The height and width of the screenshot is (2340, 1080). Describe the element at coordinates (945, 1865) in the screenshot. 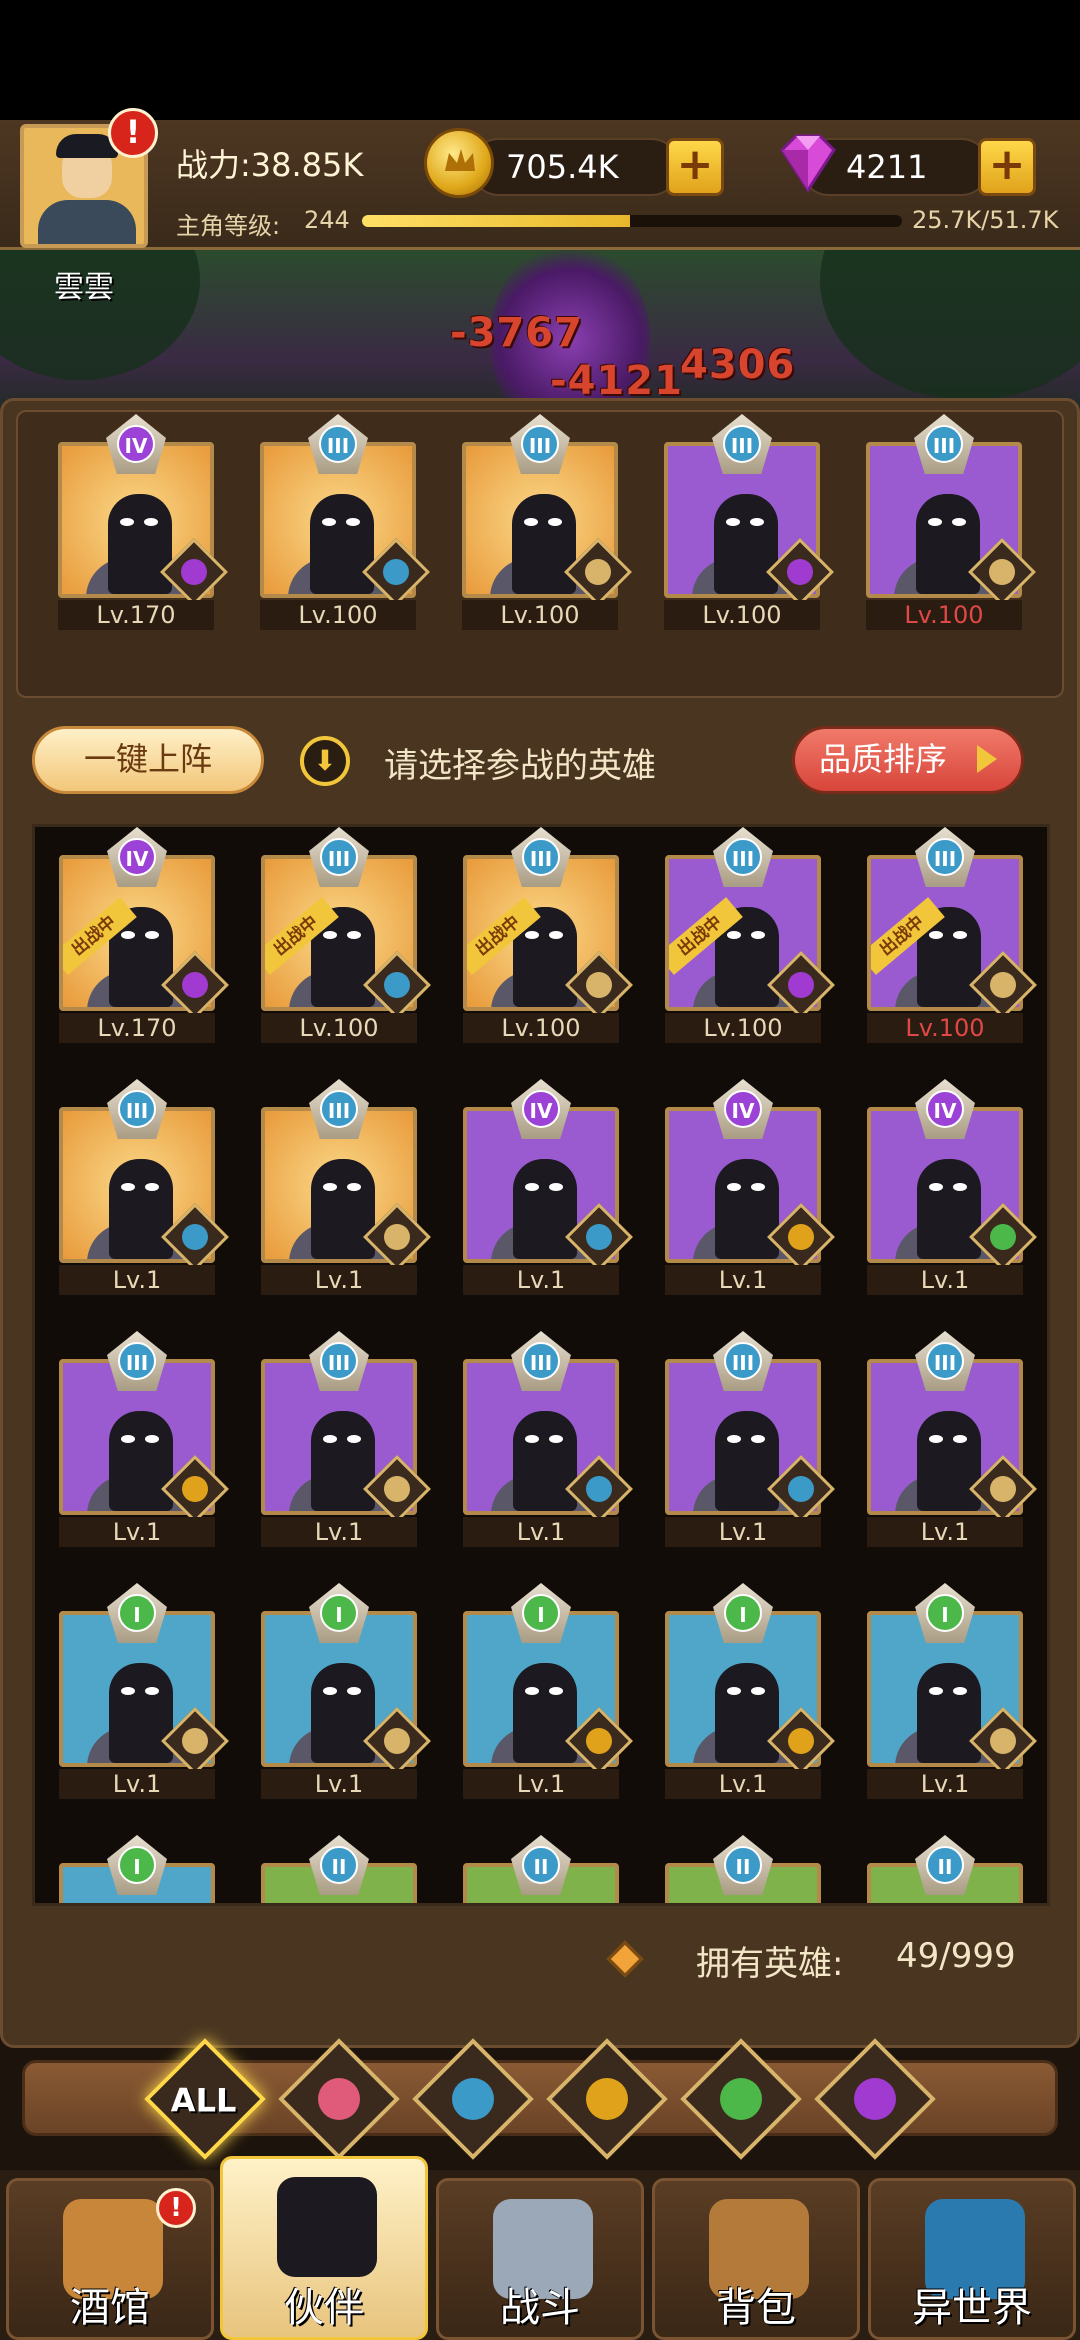

I see `rank-label: II` at that location.